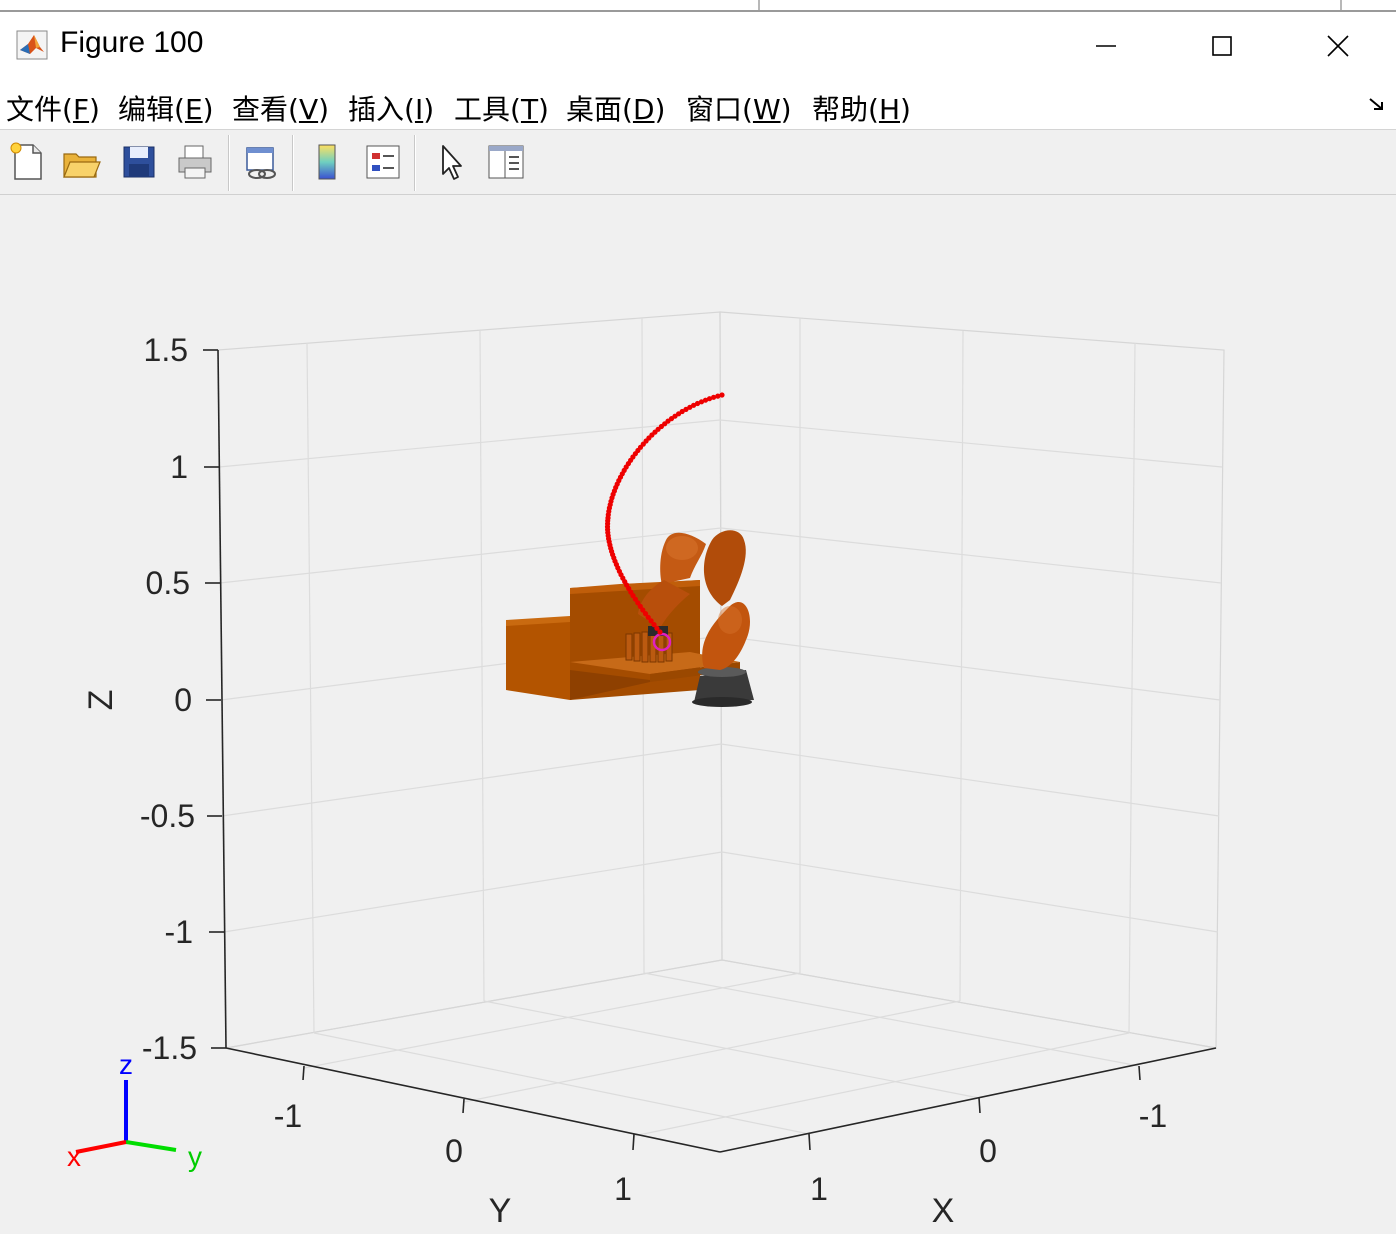  I want to click on link-plot-button, so click(261, 162).